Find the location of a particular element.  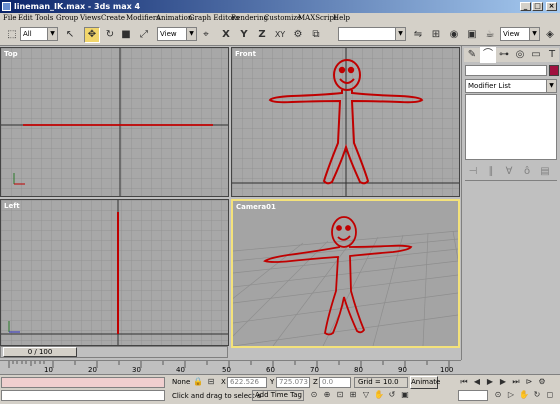

viewport-label: Front is located at coordinates (245, 54).